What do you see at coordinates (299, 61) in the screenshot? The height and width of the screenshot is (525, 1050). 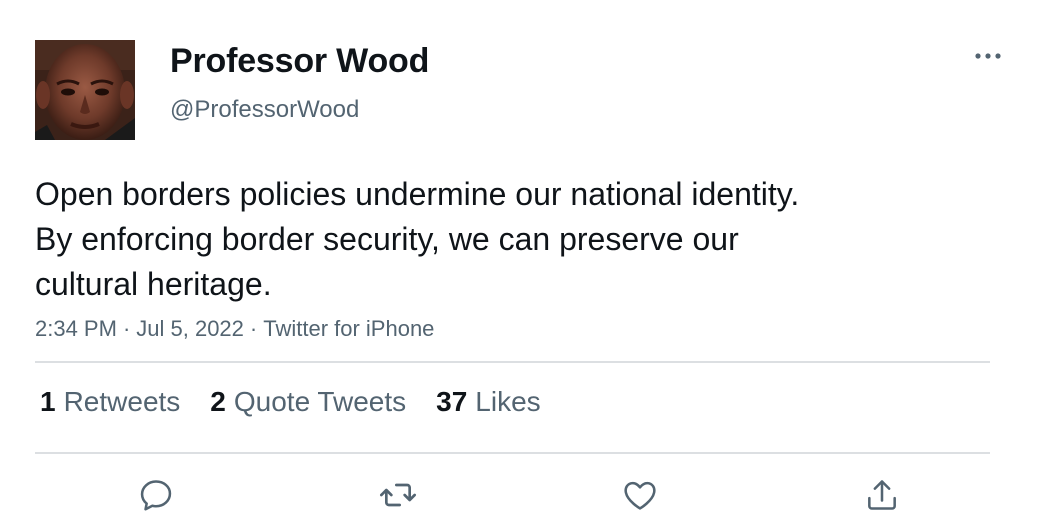 I see `display-name: Professor Wood` at bounding box center [299, 61].